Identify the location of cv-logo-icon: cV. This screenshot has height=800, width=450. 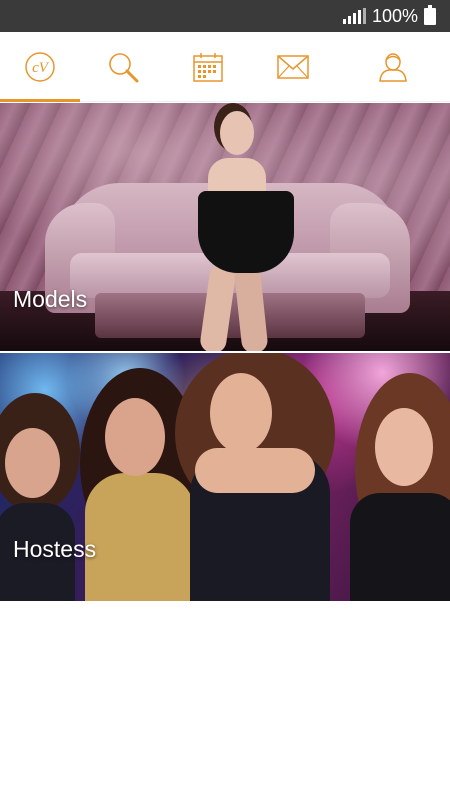
(40, 66).